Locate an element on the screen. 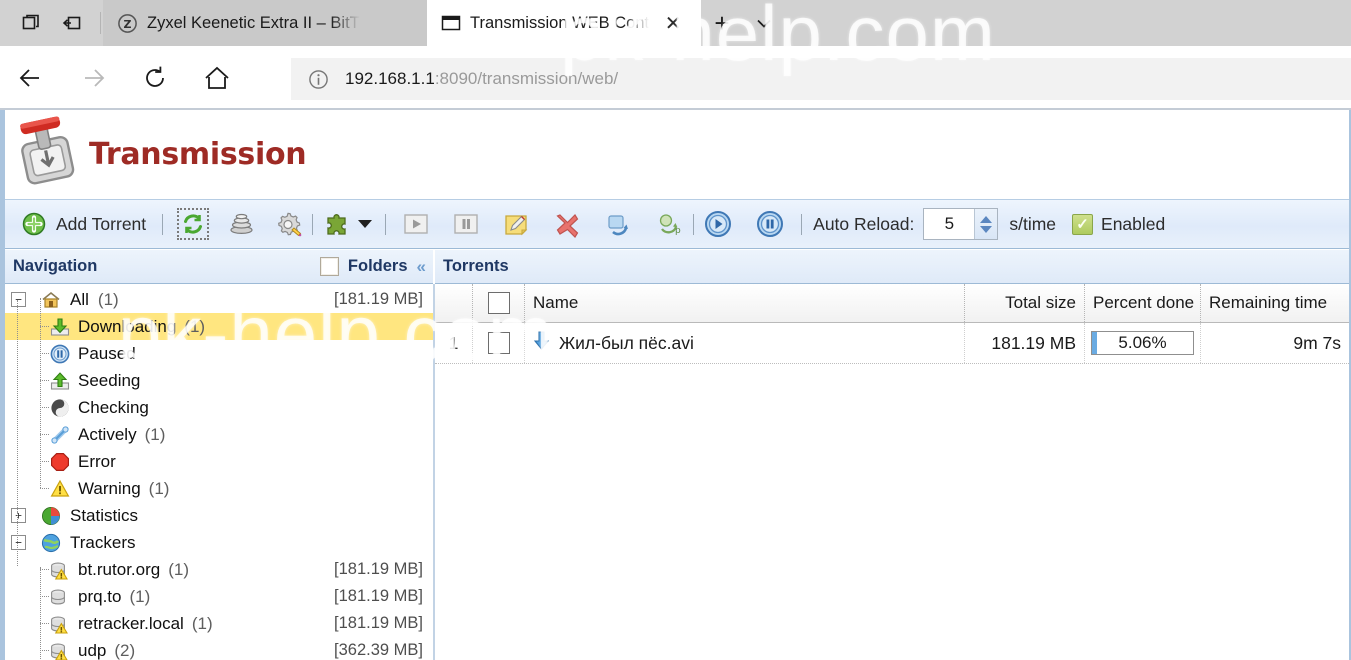 Image resolution: width=1351 pixels, height=660 pixels. nav-item-label: Statistics is located at coordinates (104, 515).